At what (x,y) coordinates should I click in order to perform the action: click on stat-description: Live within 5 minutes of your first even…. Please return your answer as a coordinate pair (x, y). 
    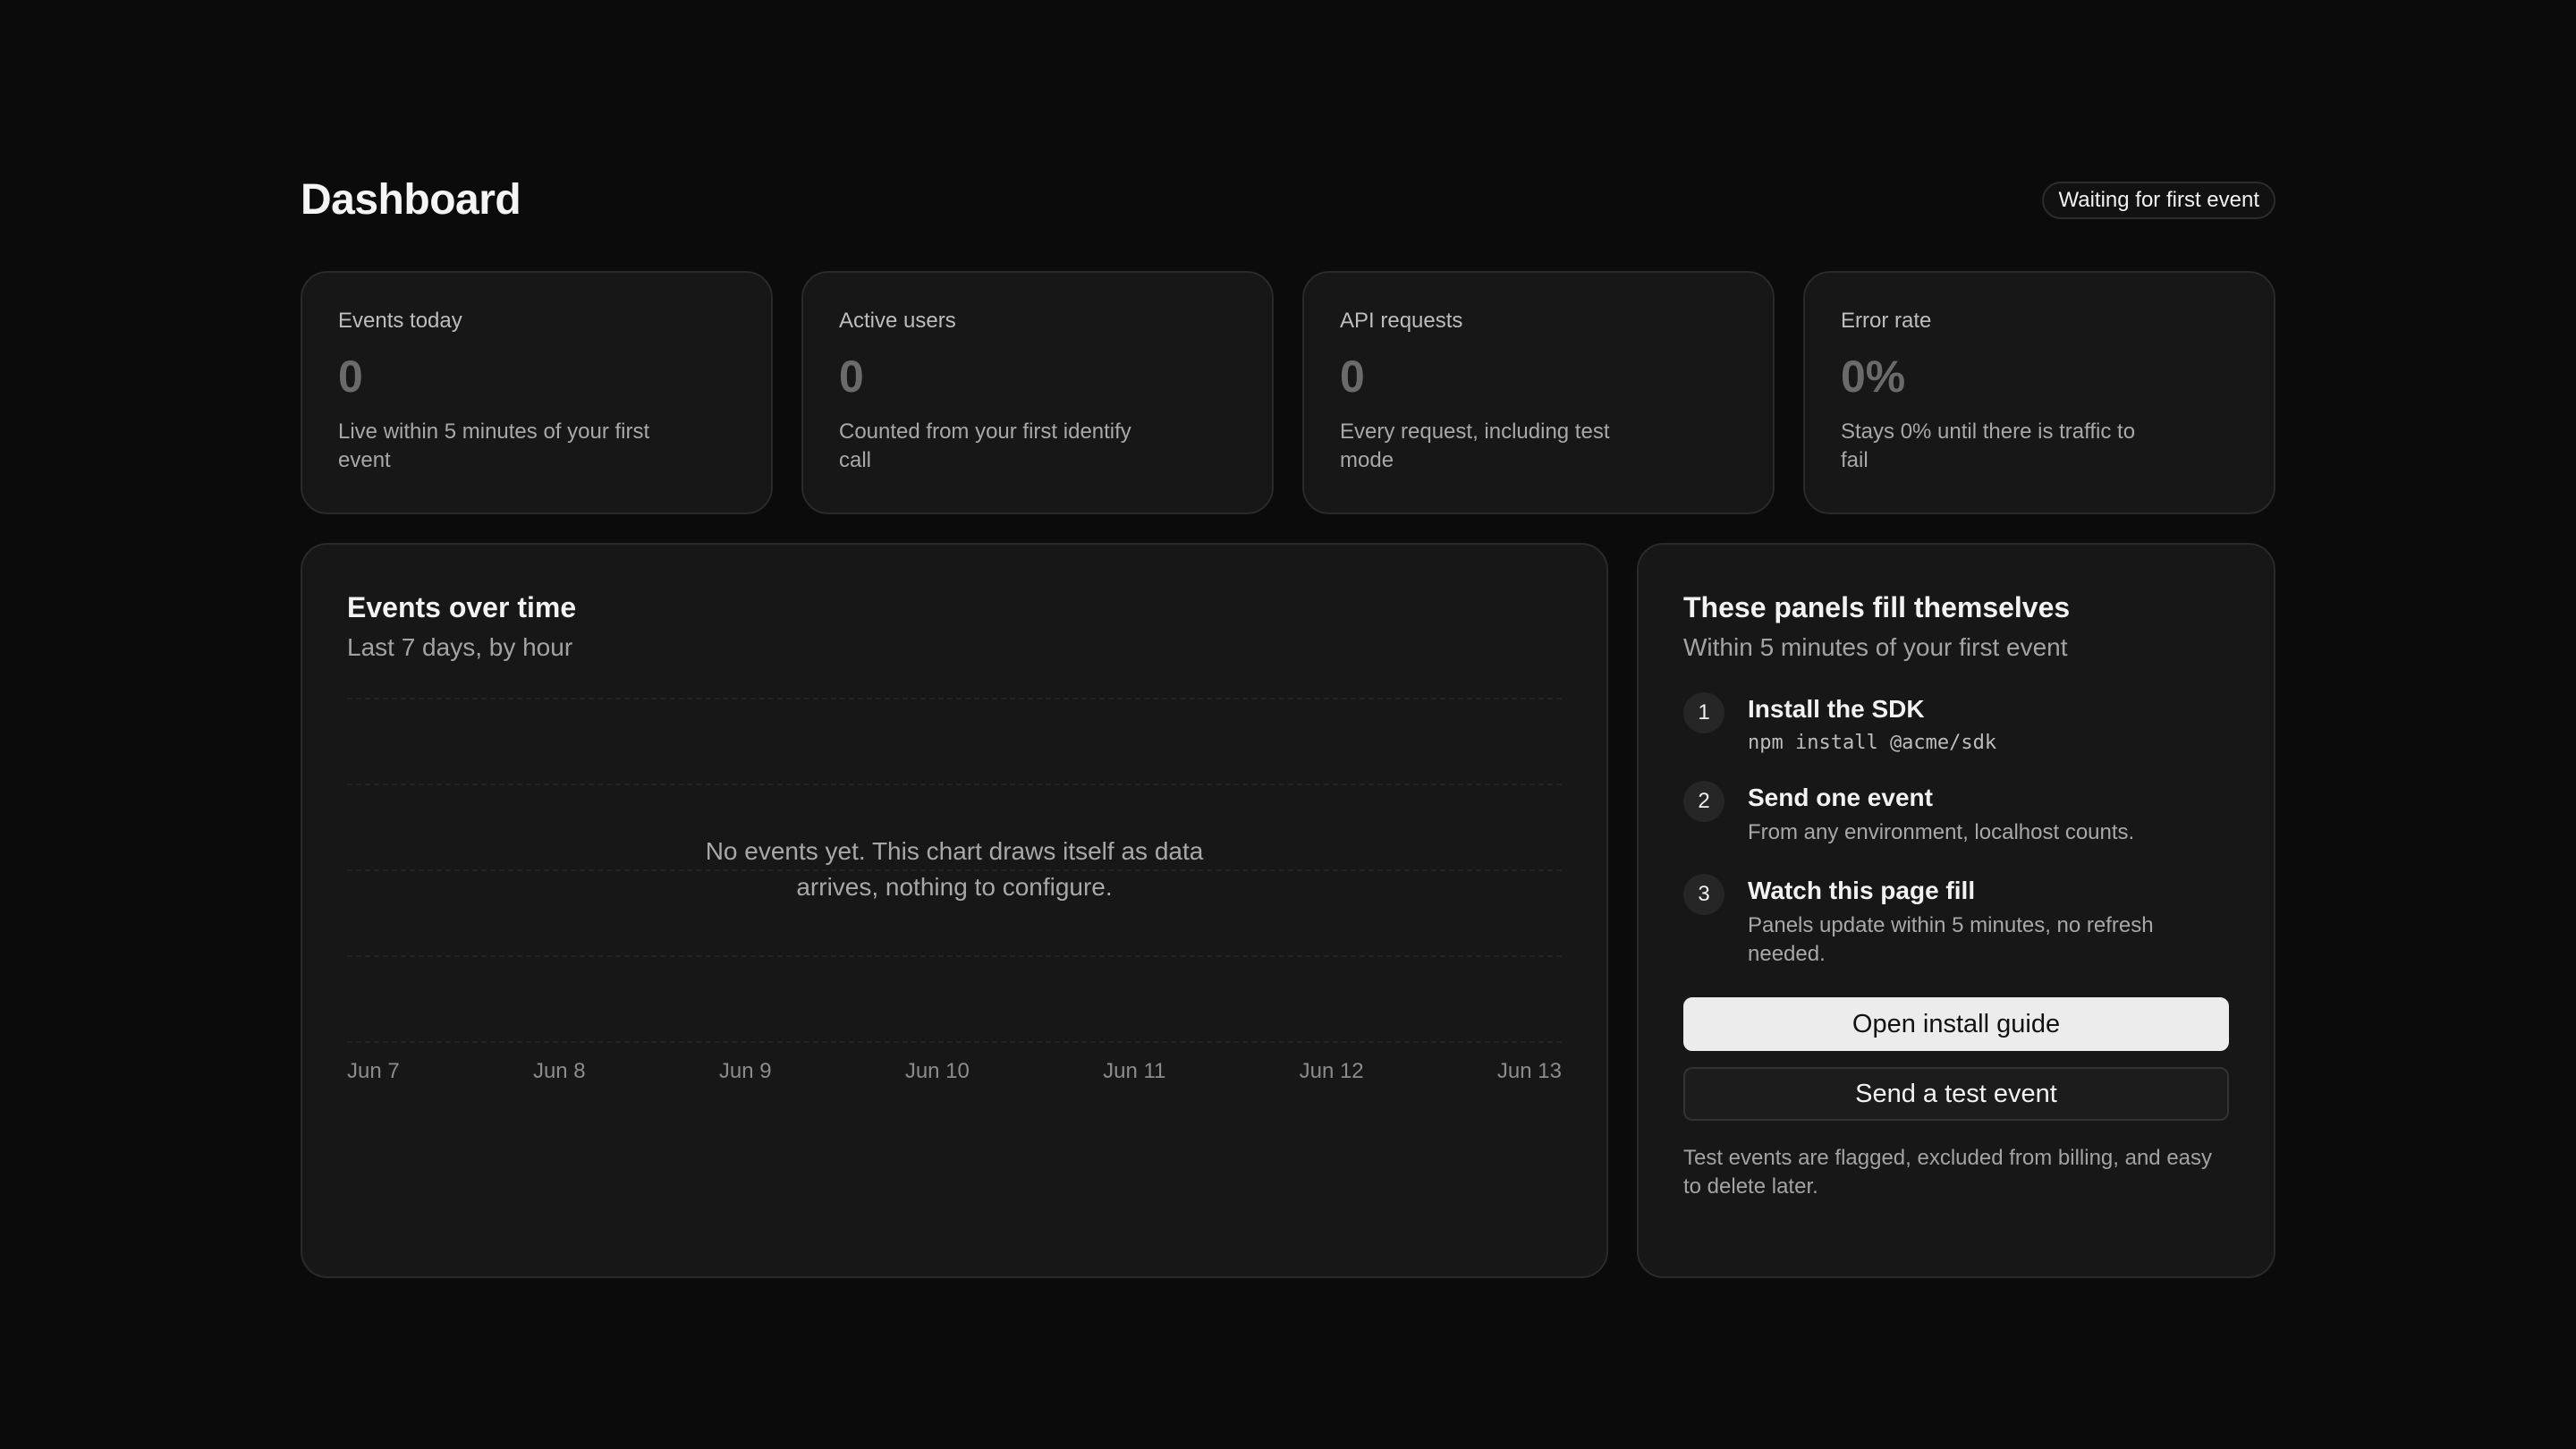
    Looking at the image, I should click on (494, 445).